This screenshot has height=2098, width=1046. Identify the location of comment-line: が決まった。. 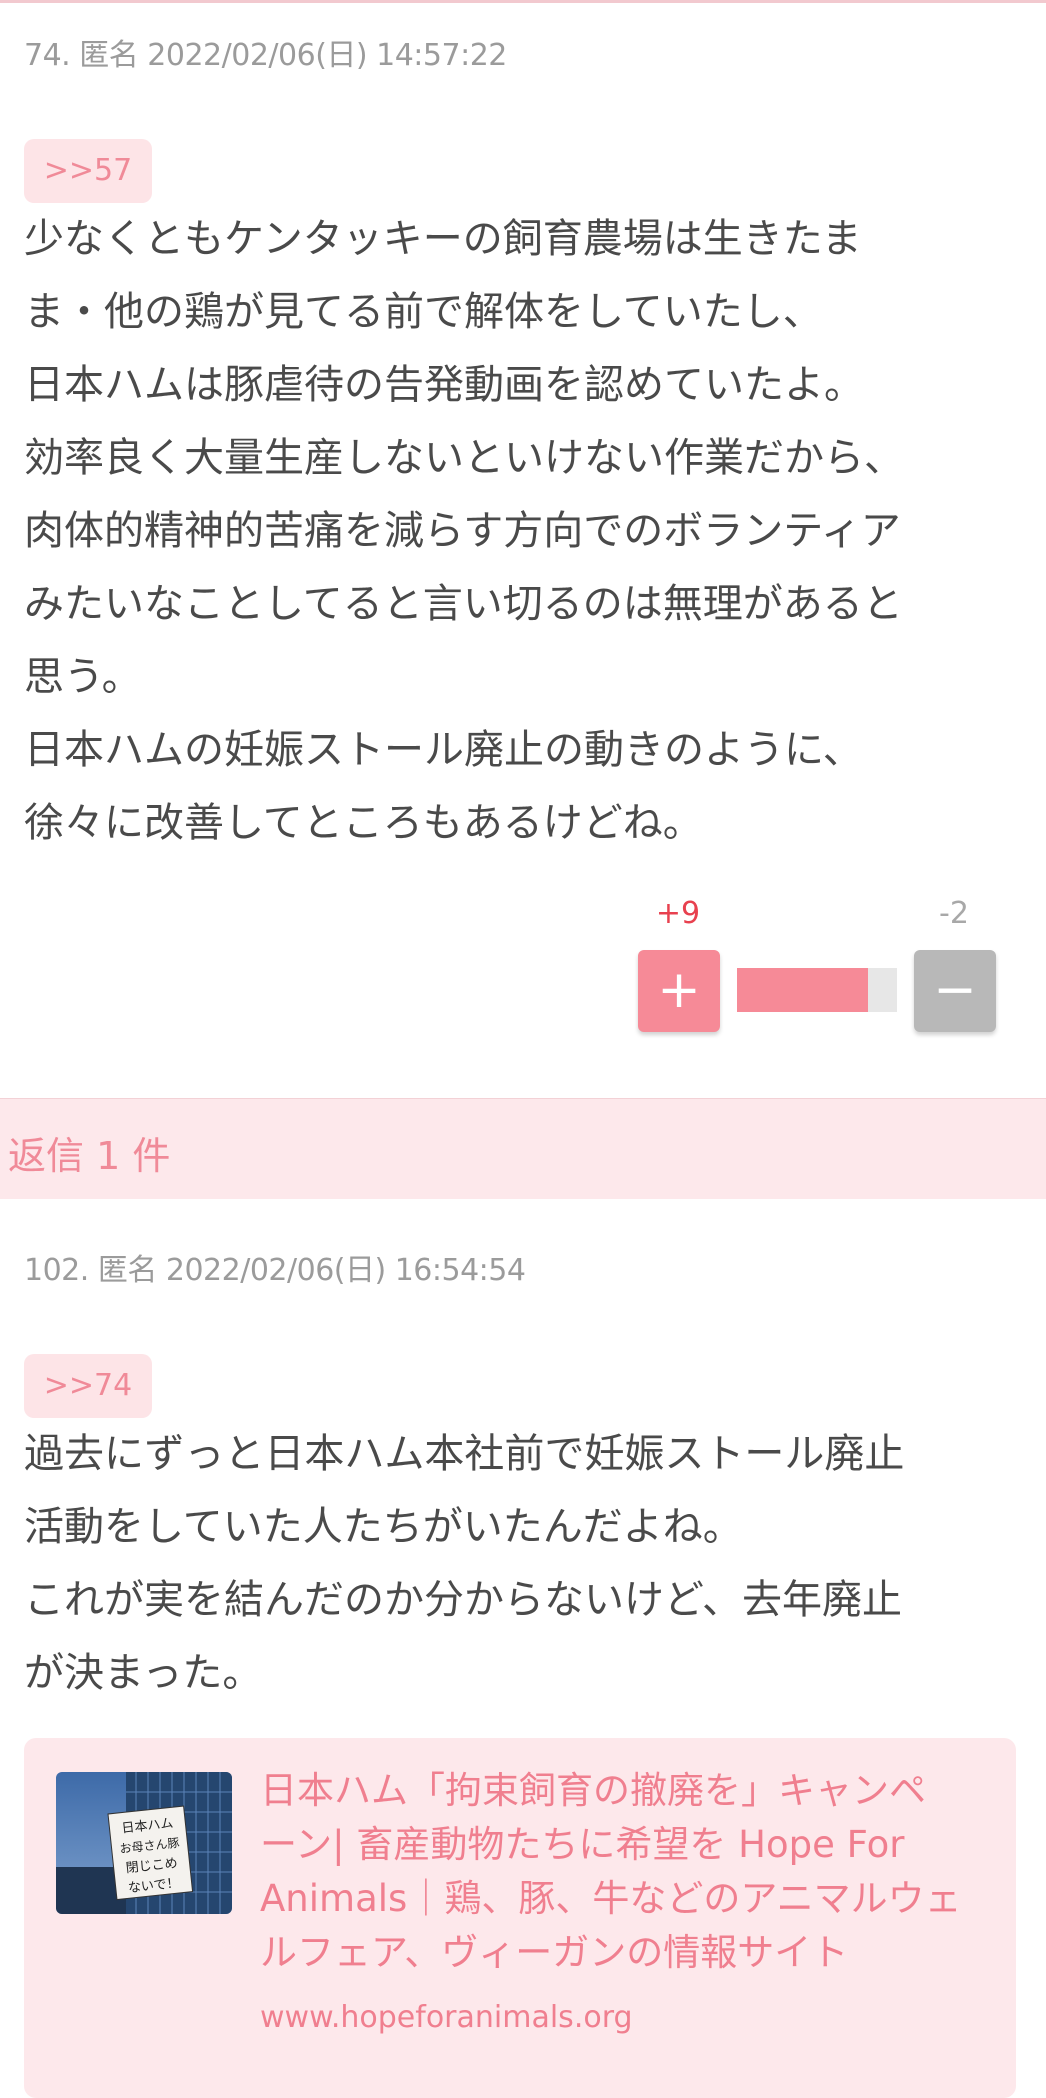
(143, 1673).